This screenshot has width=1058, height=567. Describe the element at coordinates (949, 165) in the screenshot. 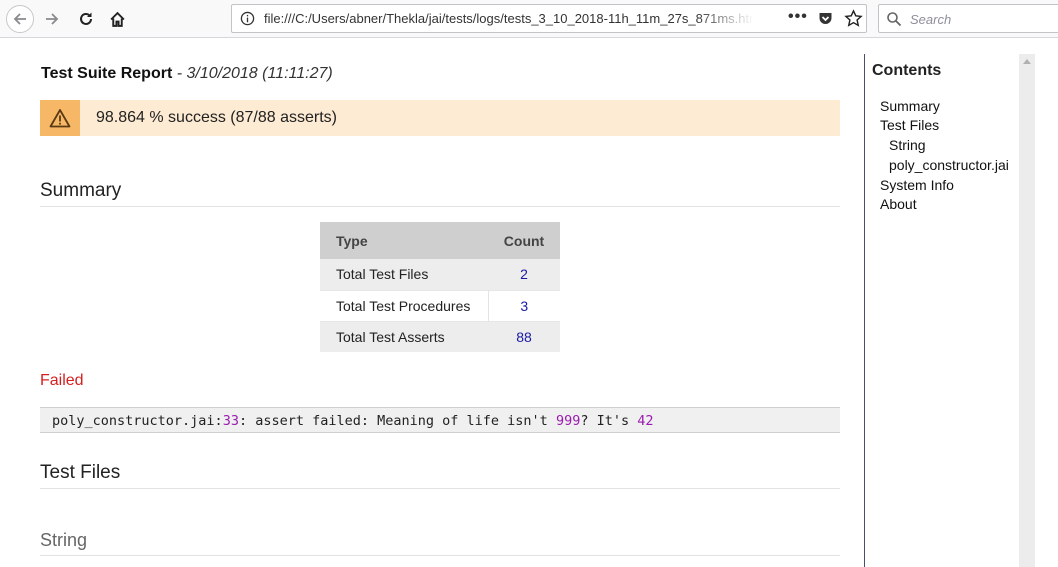

I see `toc-link-poly-constructor: poly_constructor.jai` at that location.